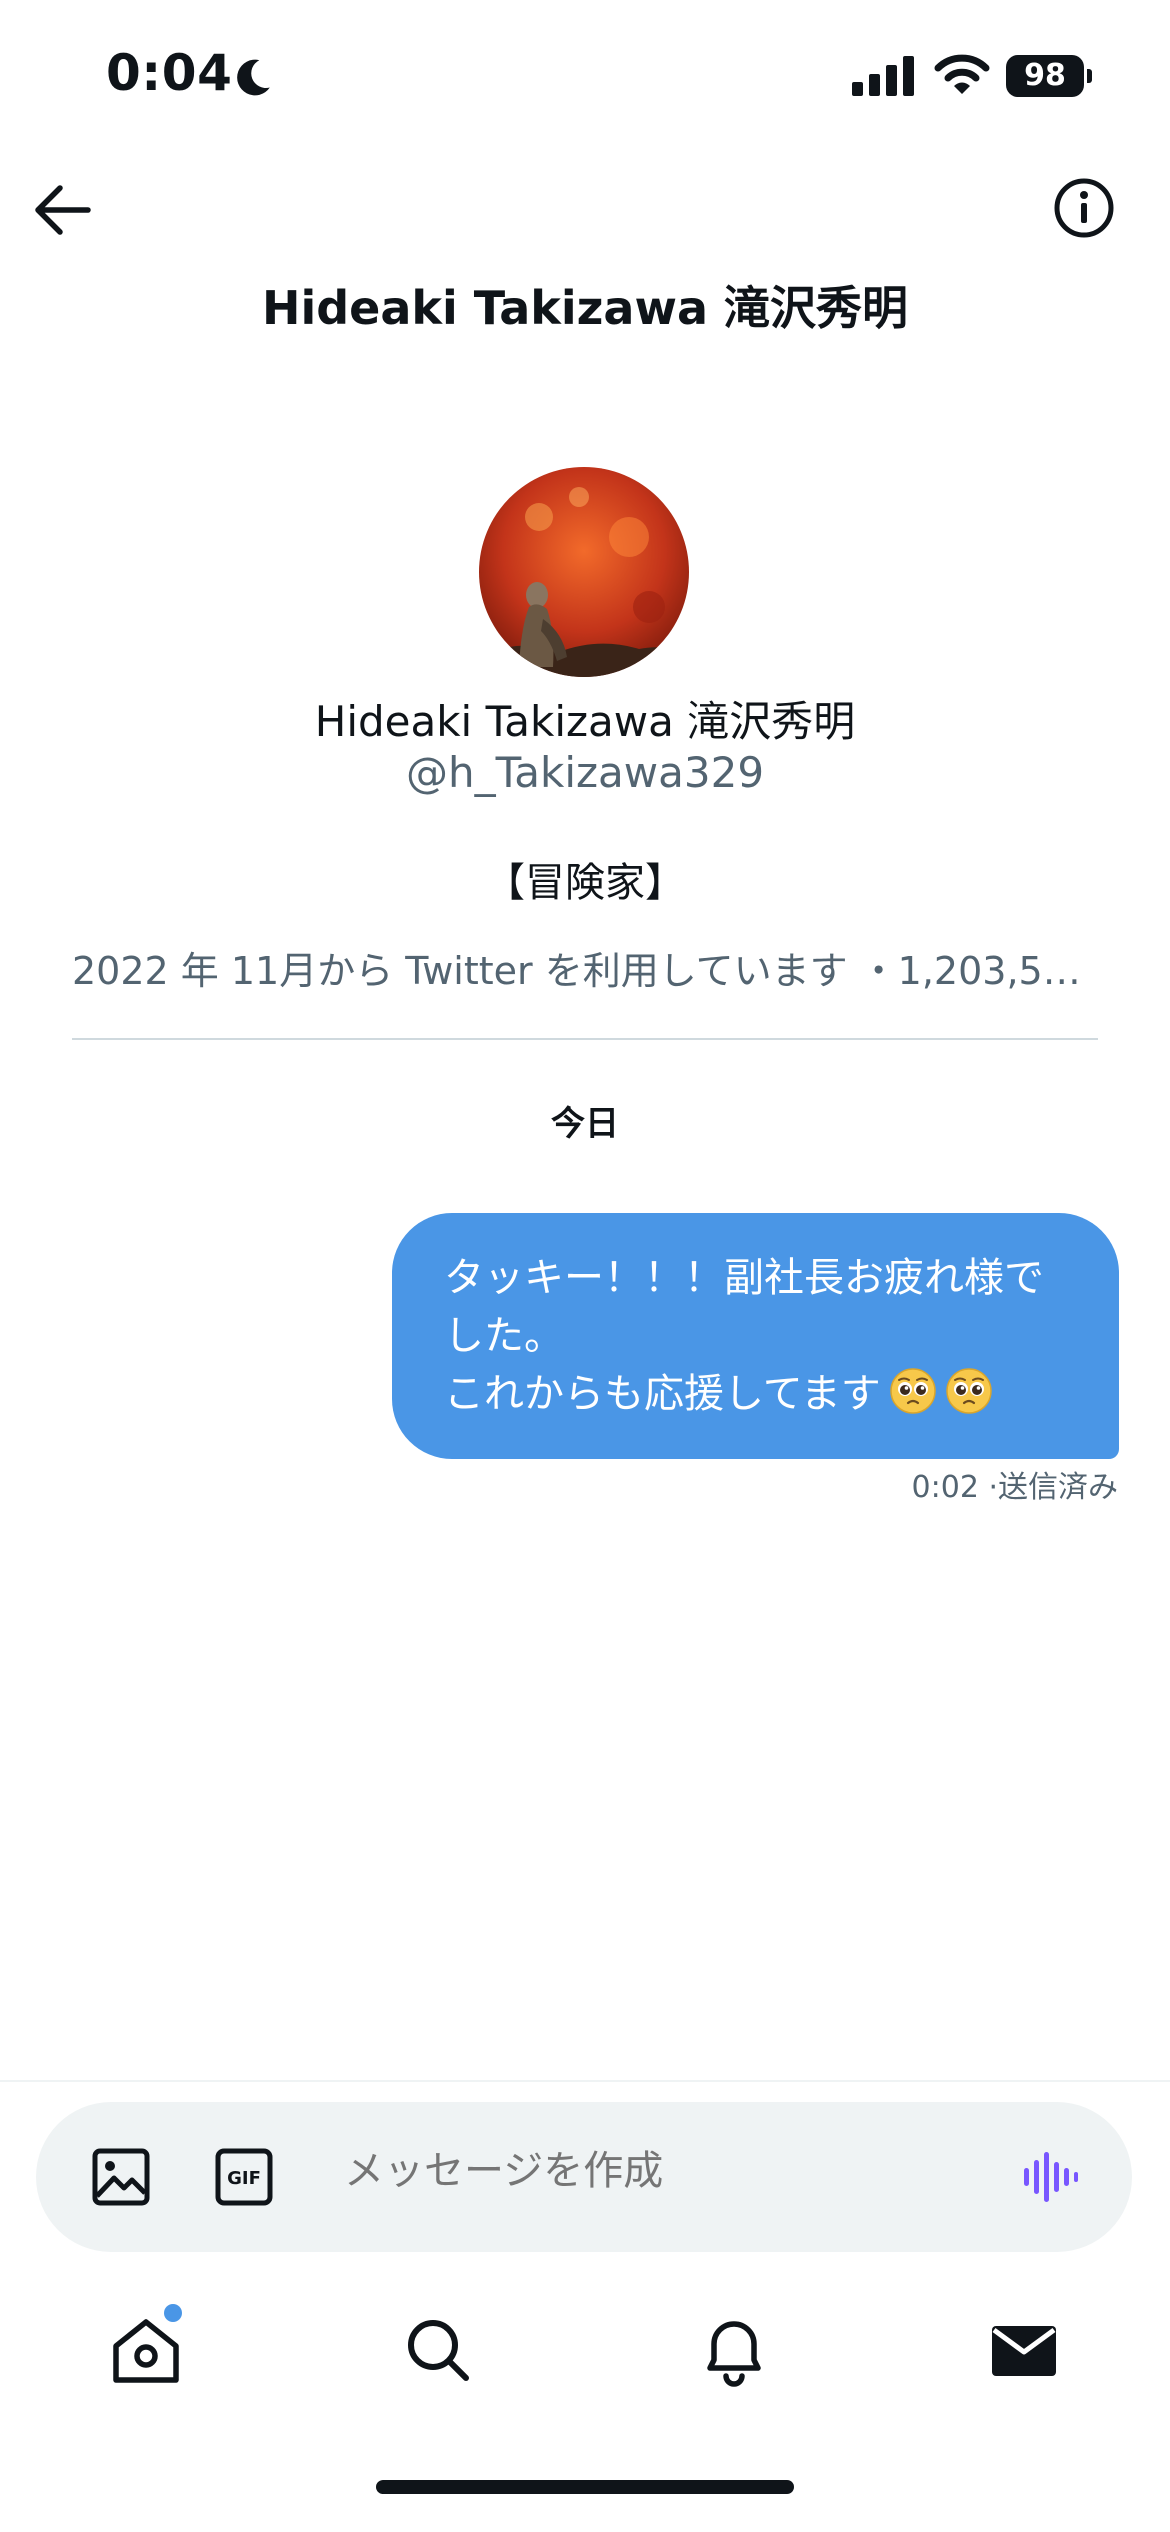 Image resolution: width=1170 pixels, height=2532 pixels. I want to click on arrow-left-icon, so click(63, 210).